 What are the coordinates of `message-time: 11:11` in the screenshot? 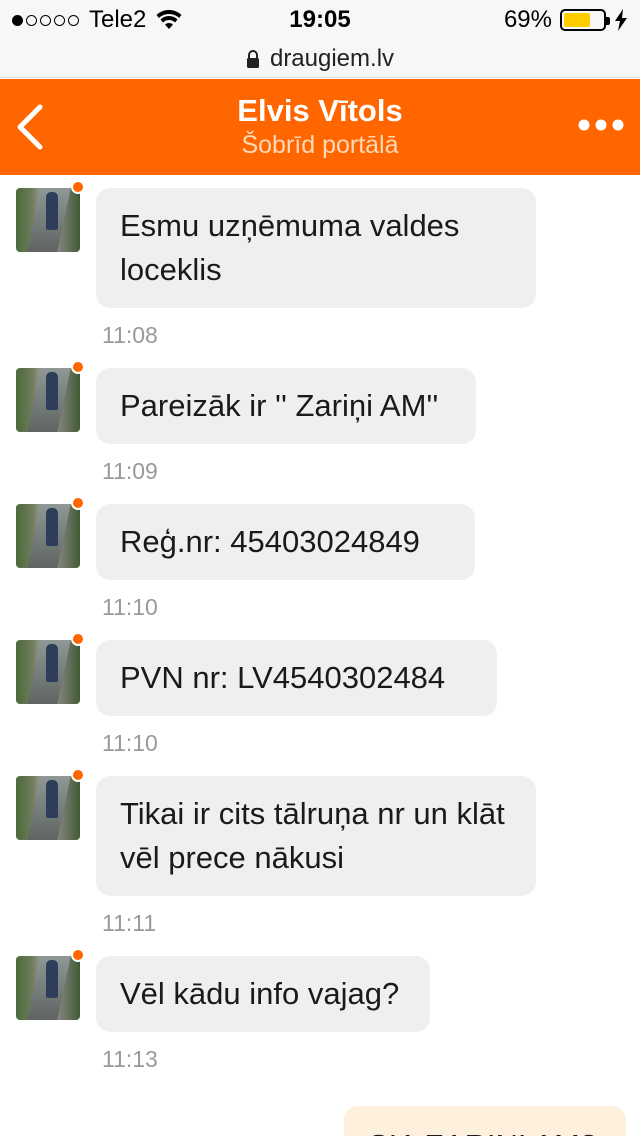 It's located at (129, 923).